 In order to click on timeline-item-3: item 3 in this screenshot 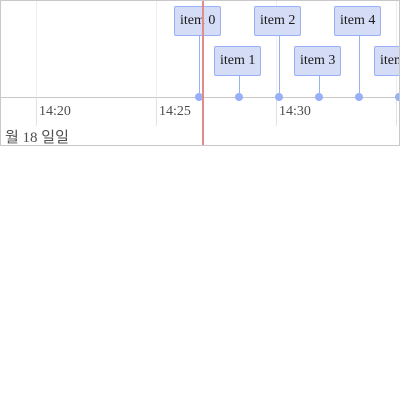, I will do `click(318, 61)`.